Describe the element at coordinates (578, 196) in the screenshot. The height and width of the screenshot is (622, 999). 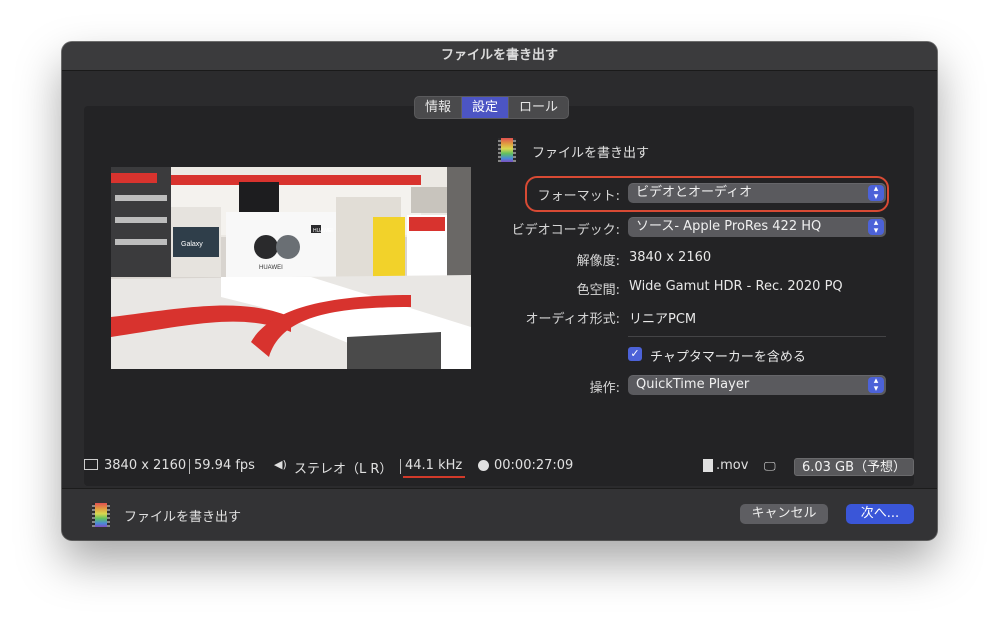
I see `format-label: フォーマット:` at that location.